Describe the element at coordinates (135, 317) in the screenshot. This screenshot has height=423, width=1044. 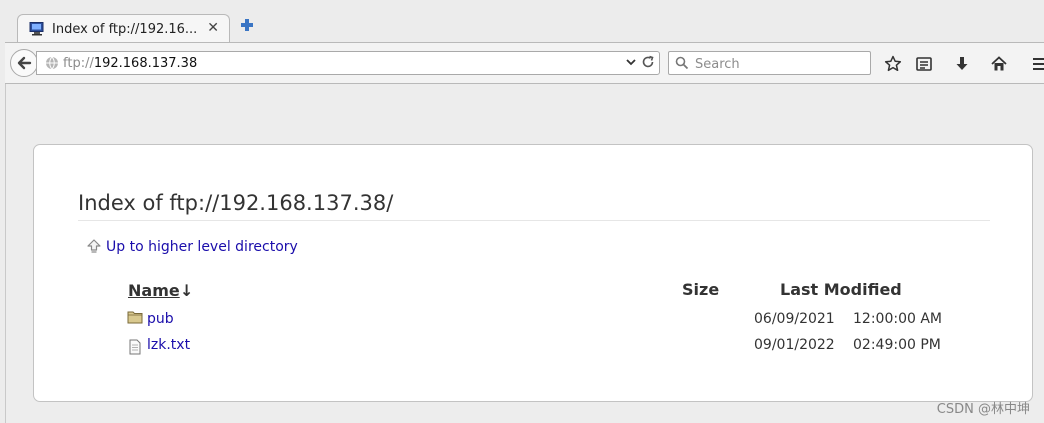
I see `folder-icon` at that location.